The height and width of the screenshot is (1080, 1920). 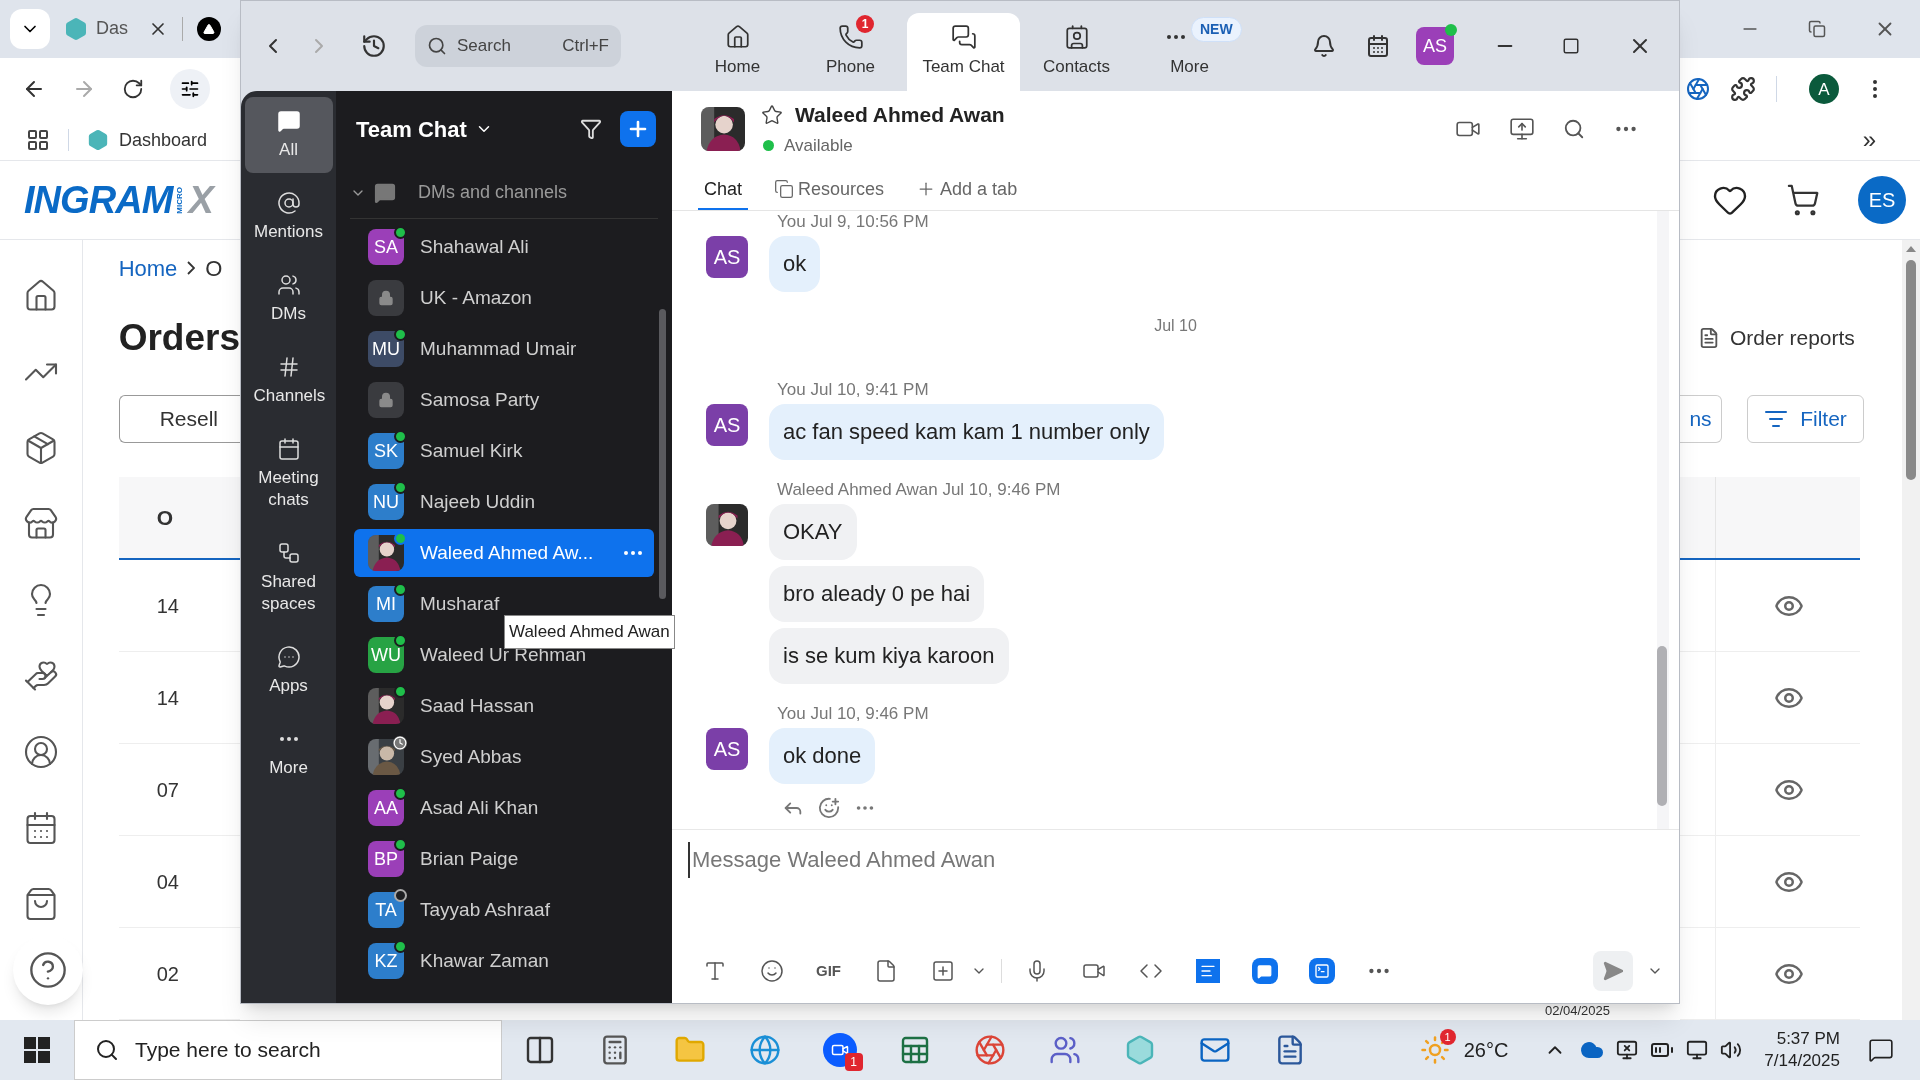 What do you see at coordinates (288, 753) in the screenshot?
I see `sidebar-tab: More` at bounding box center [288, 753].